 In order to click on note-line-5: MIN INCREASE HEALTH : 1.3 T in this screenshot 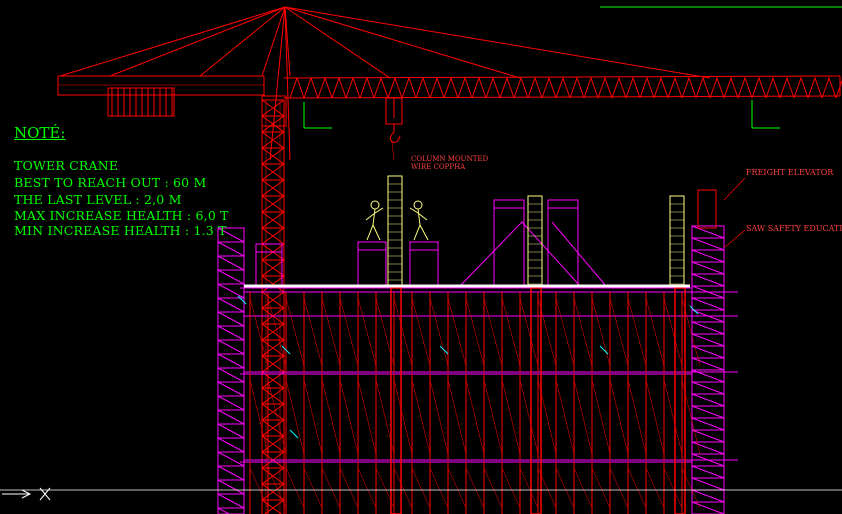, I will do `click(120, 230)`.